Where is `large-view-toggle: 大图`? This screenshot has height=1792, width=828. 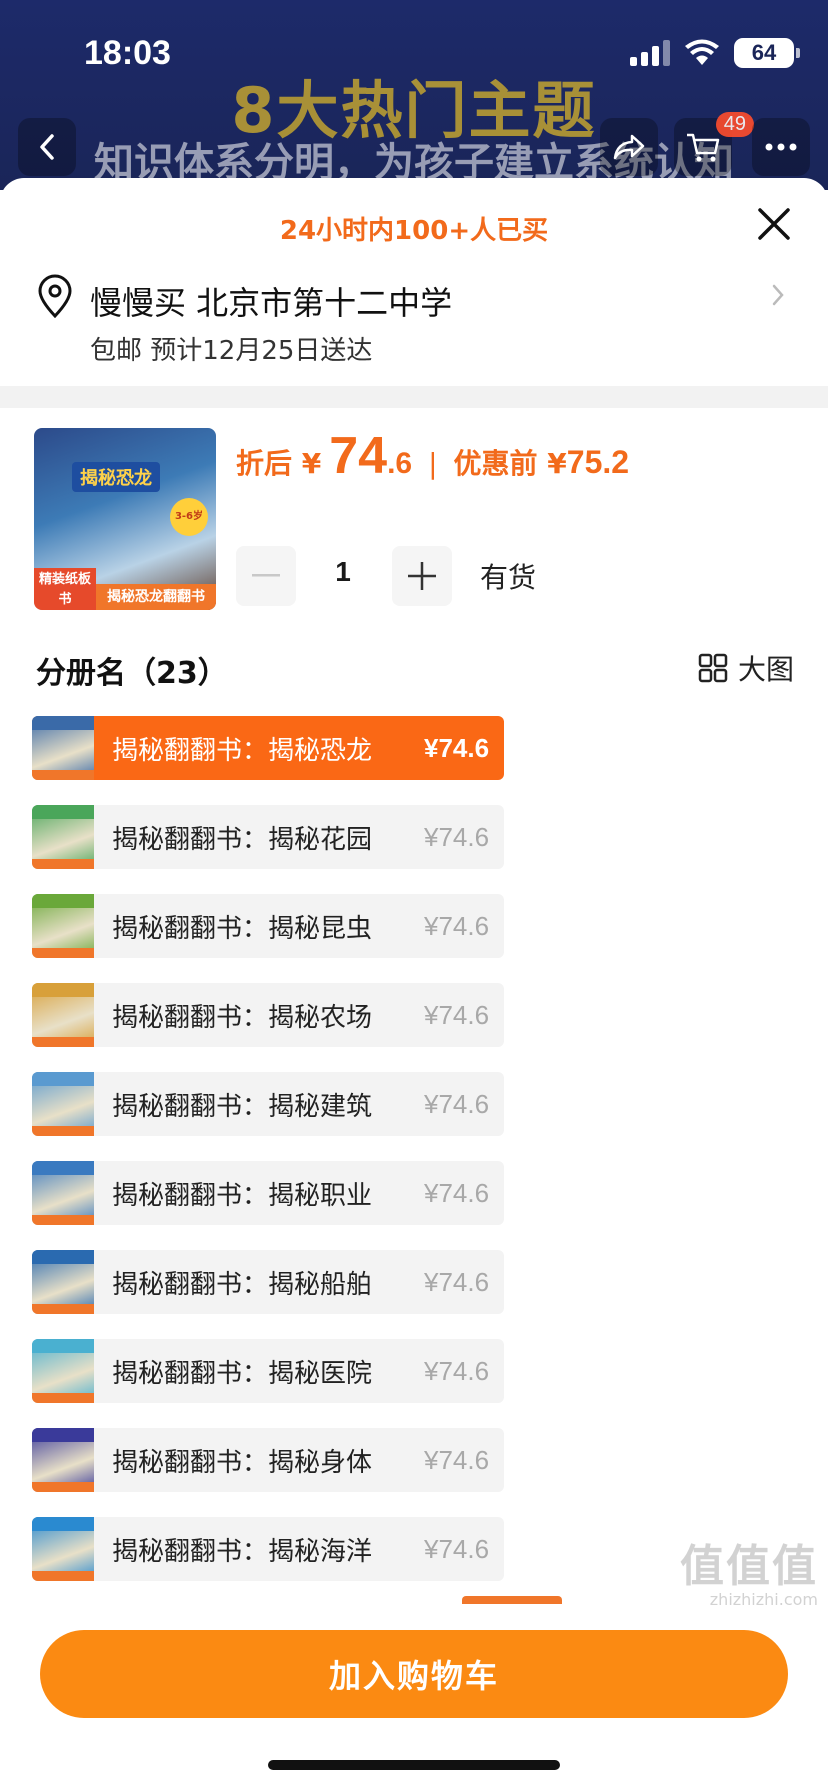 large-view-toggle: 大图 is located at coordinates (746, 668).